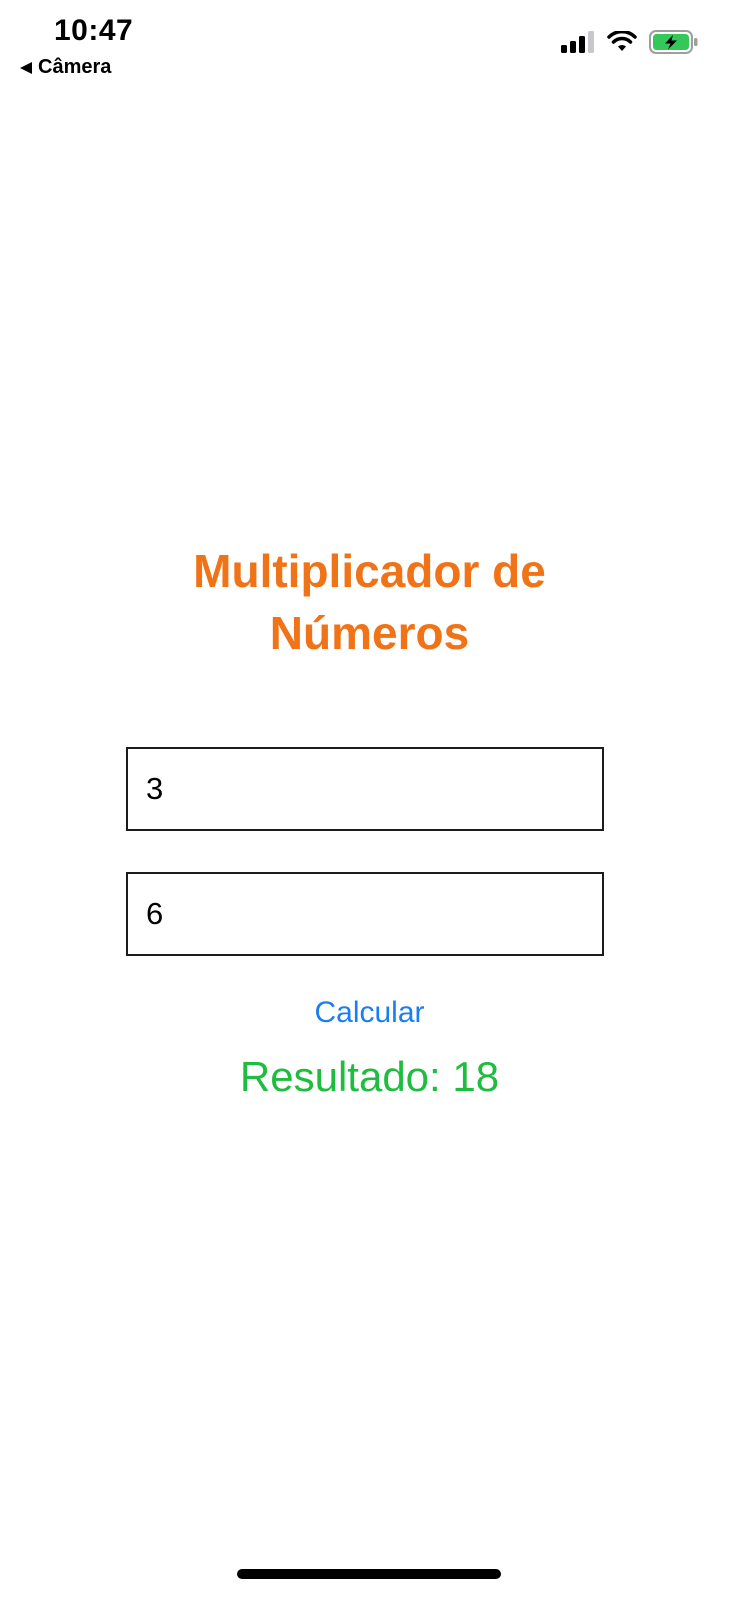 The width and height of the screenshot is (739, 1600). I want to click on wifi-icon, so click(622, 41).